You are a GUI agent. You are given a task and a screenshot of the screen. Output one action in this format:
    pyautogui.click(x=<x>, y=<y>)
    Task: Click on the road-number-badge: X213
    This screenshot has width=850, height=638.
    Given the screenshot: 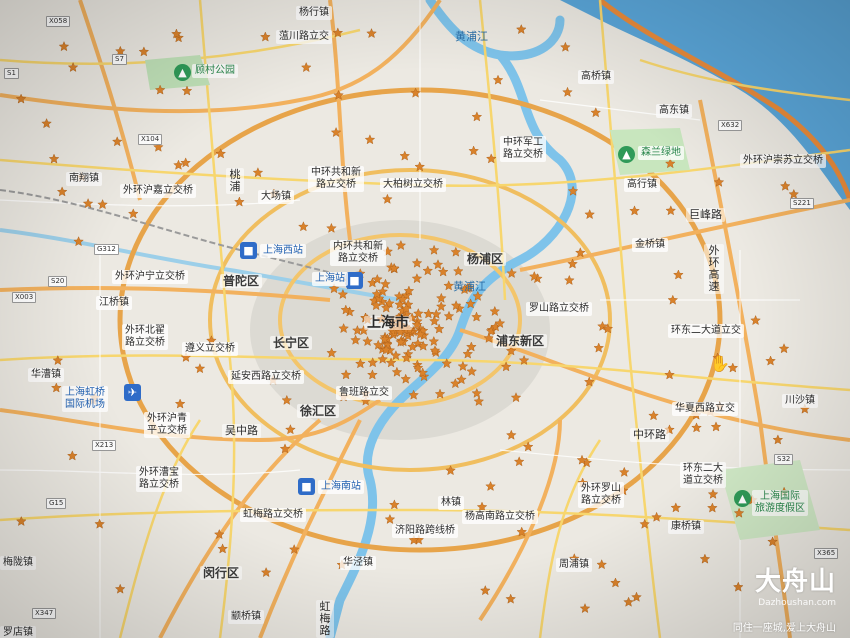 What is the action you would take?
    pyautogui.click(x=104, y=445)
    